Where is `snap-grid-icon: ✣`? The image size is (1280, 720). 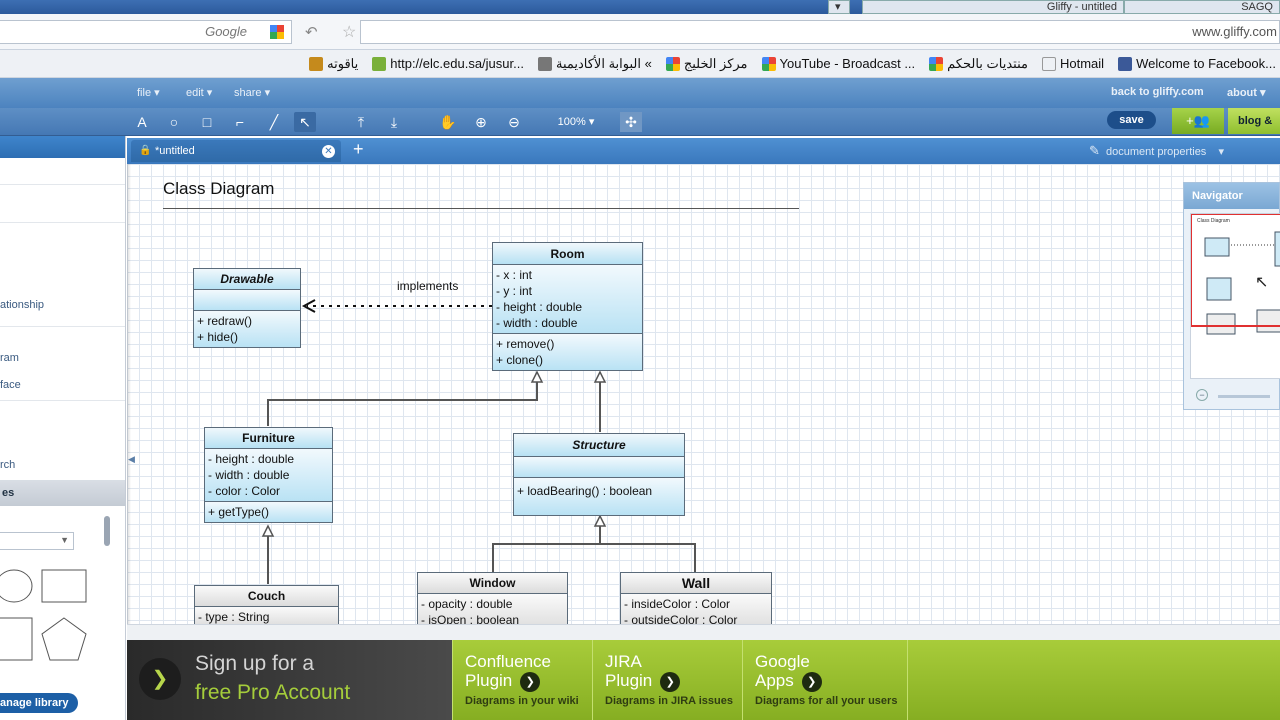
snap-grid-icon: ✣ is located at coordinates (631, 122).